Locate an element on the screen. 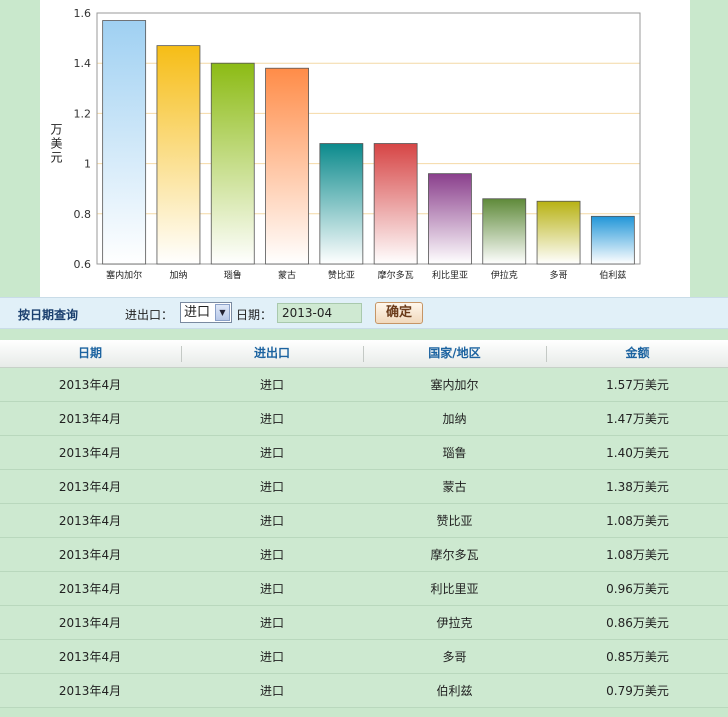 The height and width of the screenshot is (717, 728). table-row: 2013年4月 进口 利比里亚 0.96万美元 is located at coordinates (364, 589).